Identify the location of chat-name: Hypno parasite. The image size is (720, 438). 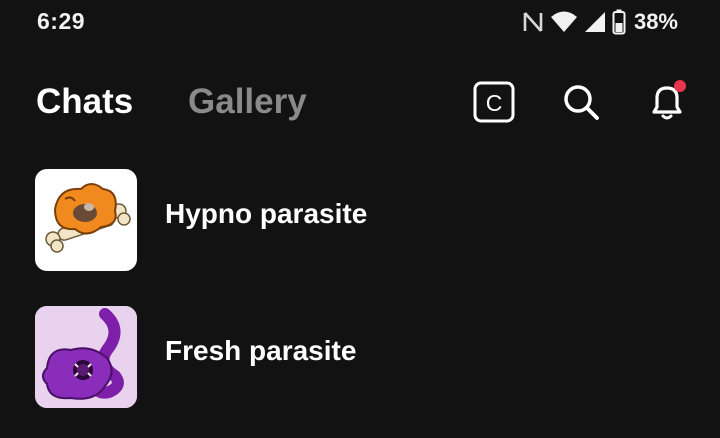
(266, 213).